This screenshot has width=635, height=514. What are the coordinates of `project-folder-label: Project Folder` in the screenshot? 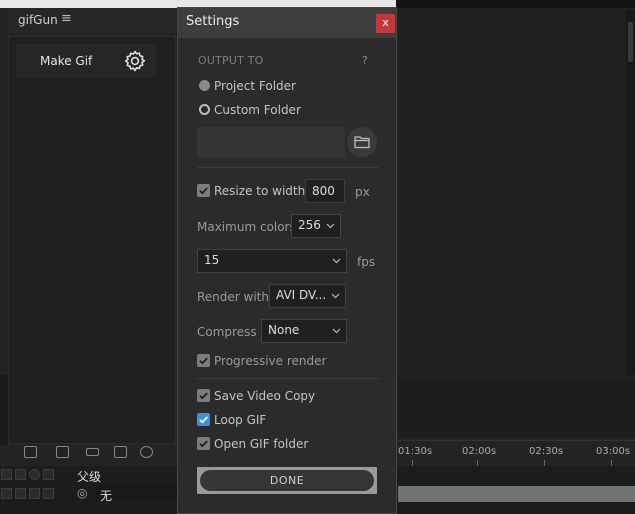 It's located at (255, 86).